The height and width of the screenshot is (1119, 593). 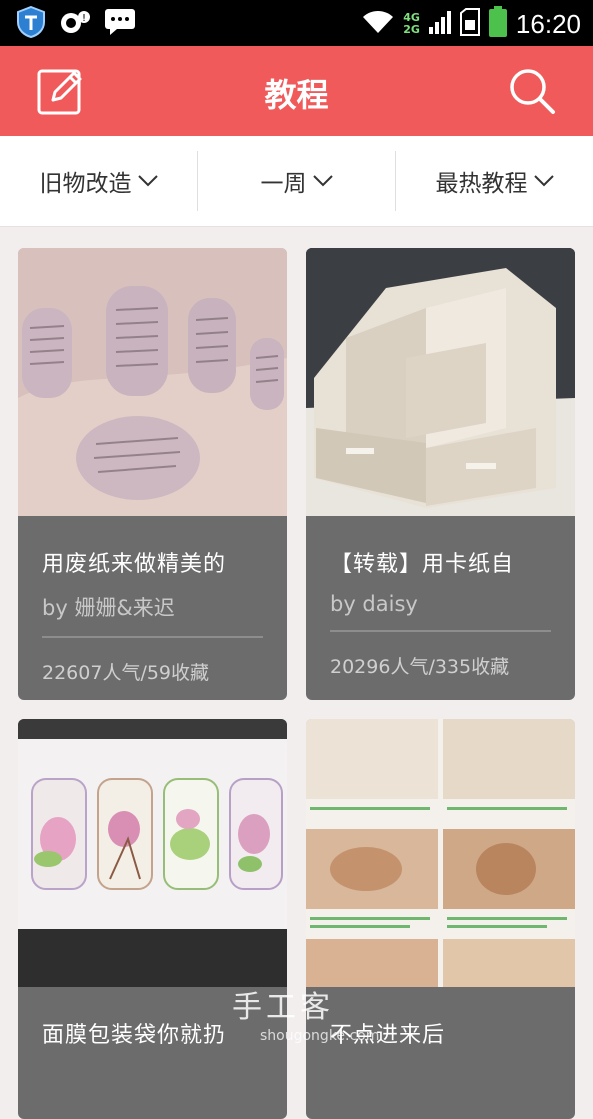 What do you see at coordinates (134, 564) in the screenshot?
I see `card-title: 用废纸来做精美的` at bounding box center [134, 564].